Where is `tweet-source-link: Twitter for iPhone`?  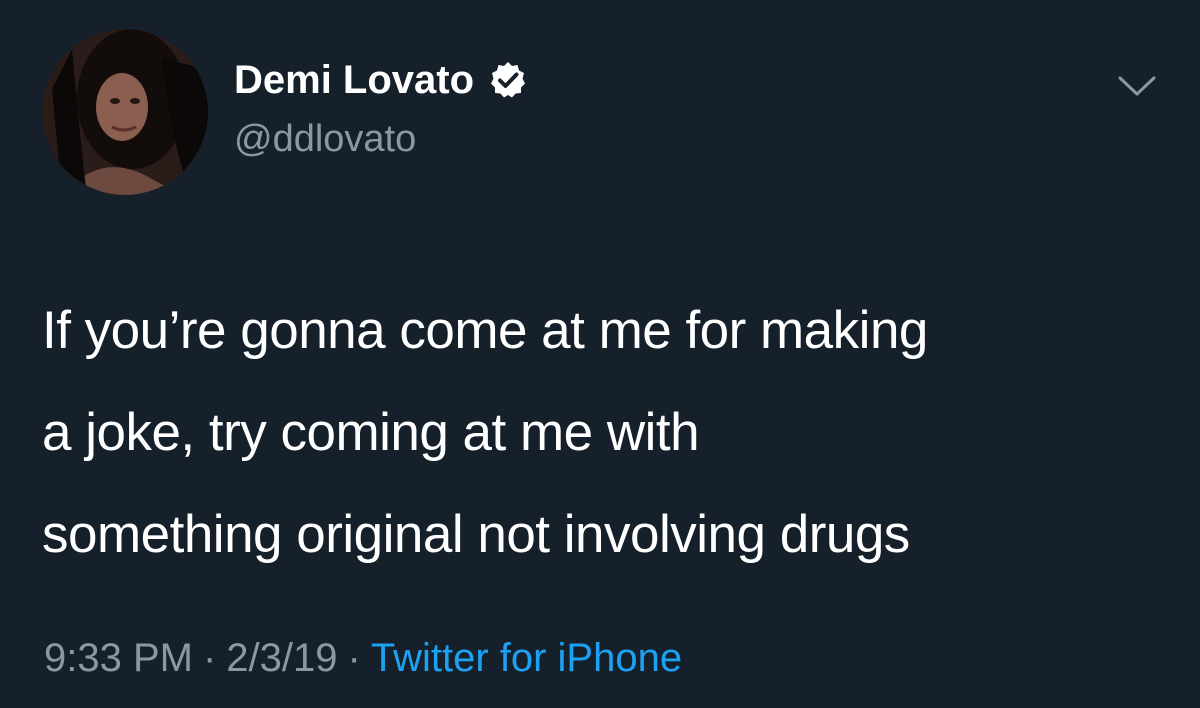 tweet-source-link: Twitter for iPhone is located at coordinates (526, 658).